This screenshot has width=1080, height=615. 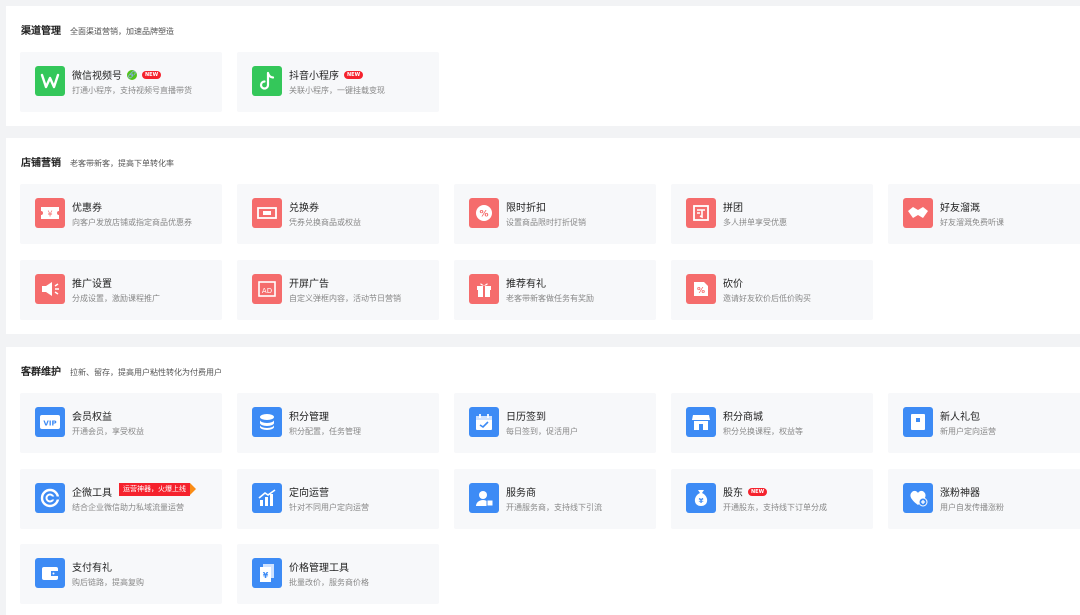 What do you see at coordinates (309, 284) in the screenshot?
I see `card-title: 开屏广告` at bounding box center [309, 284].